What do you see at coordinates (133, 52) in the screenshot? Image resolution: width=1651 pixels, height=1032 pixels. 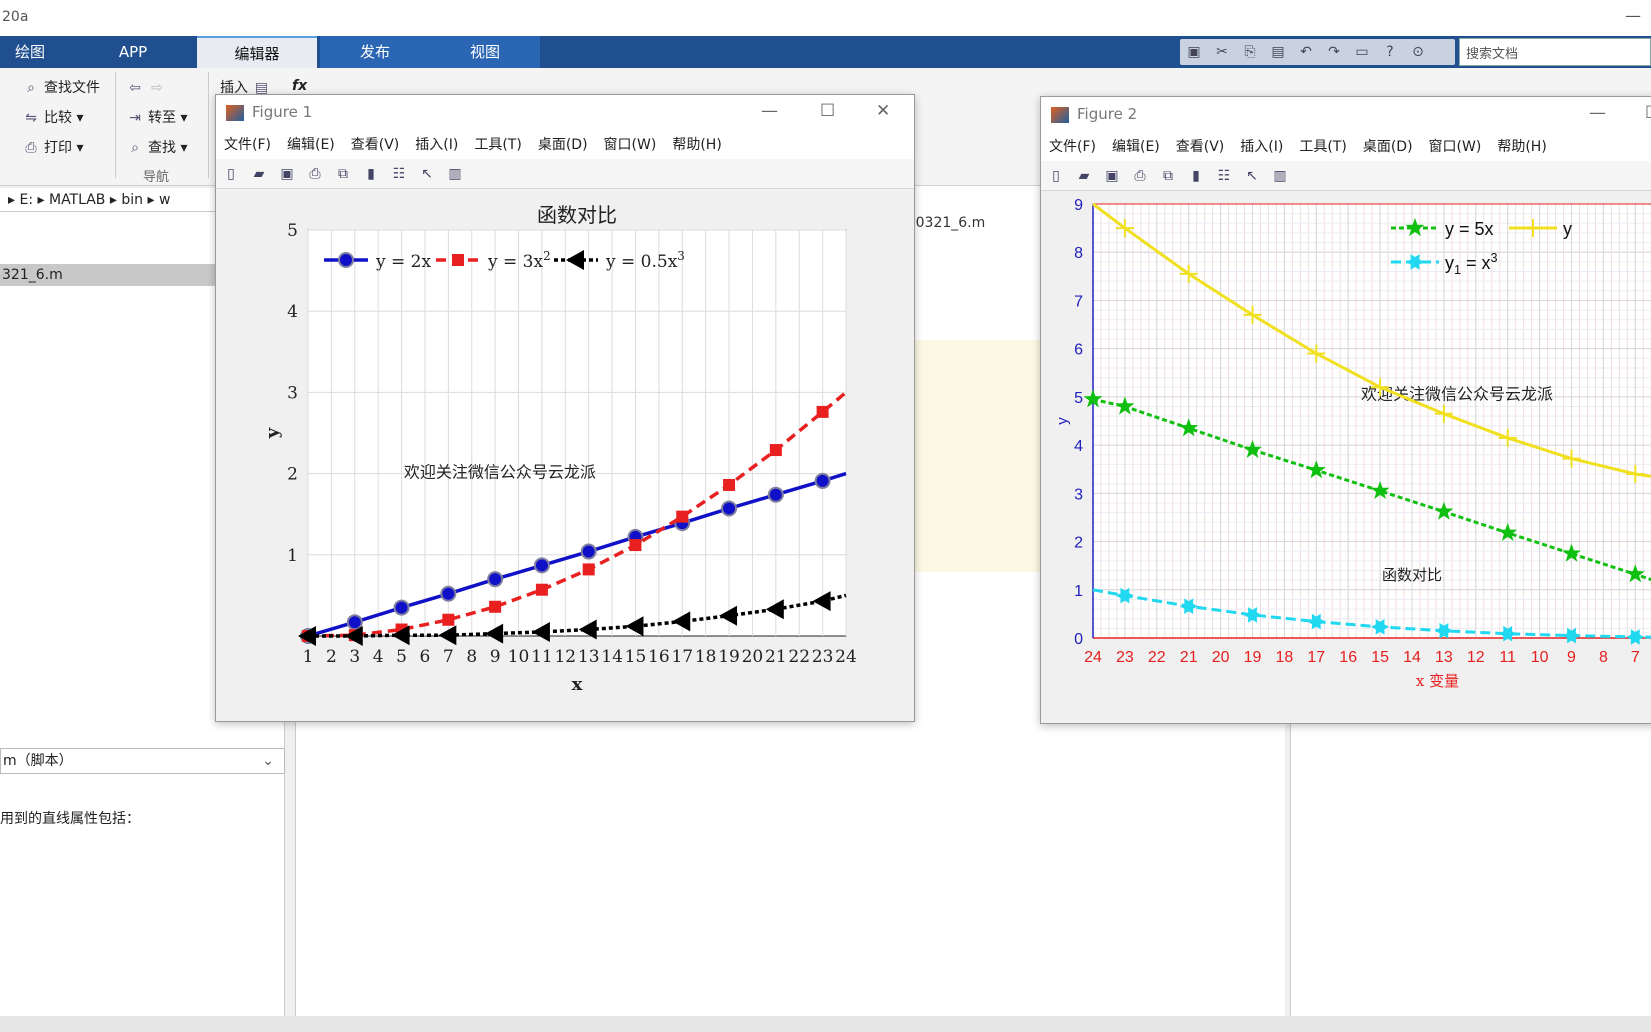 I see `tab-apps: APP` at bounding box center [133, 52].